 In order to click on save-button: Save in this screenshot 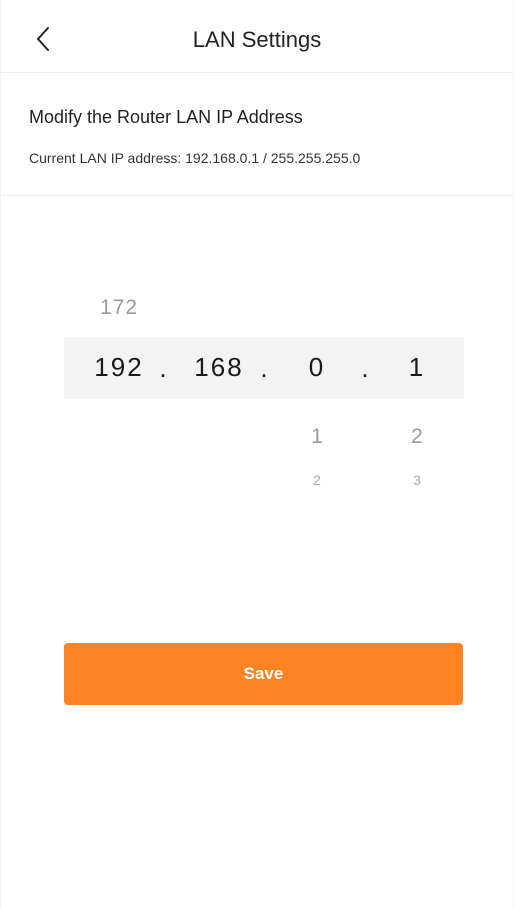, I will do `click(263, 674)`.